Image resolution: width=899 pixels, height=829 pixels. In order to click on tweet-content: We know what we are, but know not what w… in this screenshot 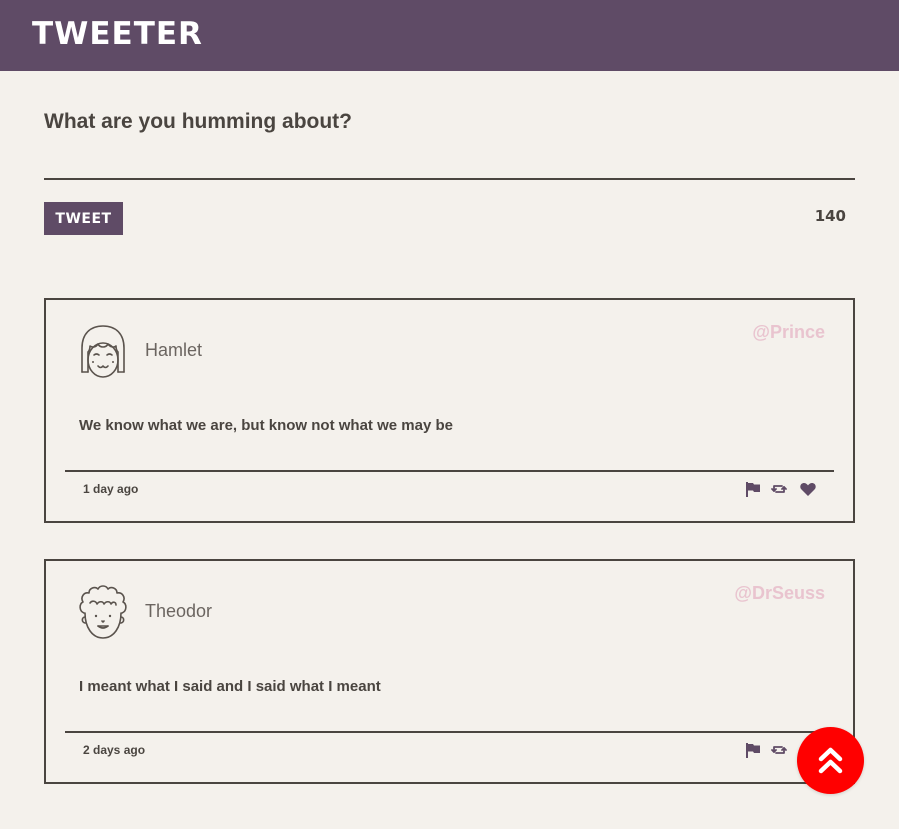, I will do `click(266, 425)`.